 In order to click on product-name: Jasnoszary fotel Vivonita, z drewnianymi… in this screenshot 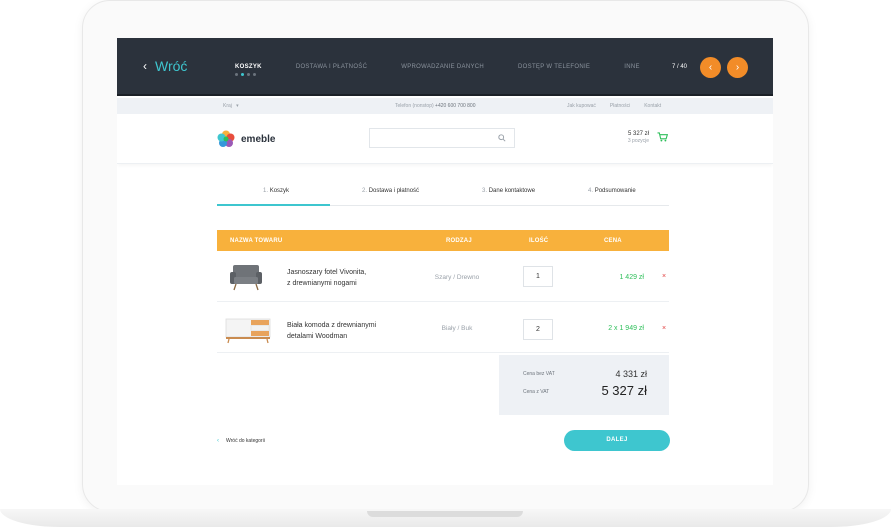, I will do `click(342, 278)`.